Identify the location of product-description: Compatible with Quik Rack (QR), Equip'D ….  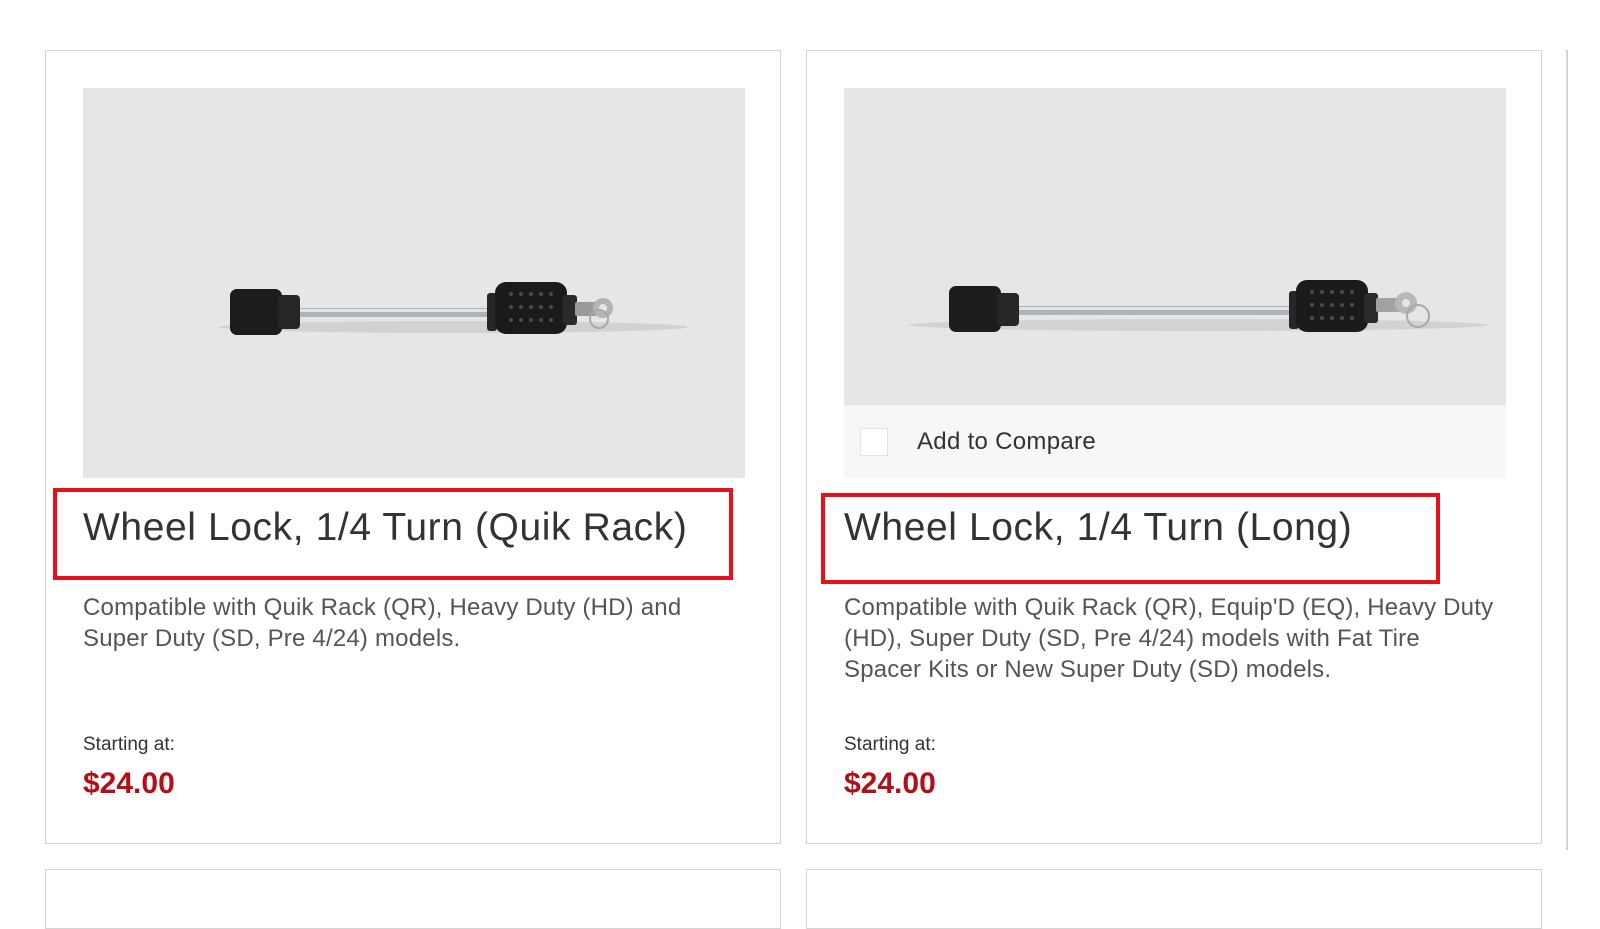
(1169, 638).